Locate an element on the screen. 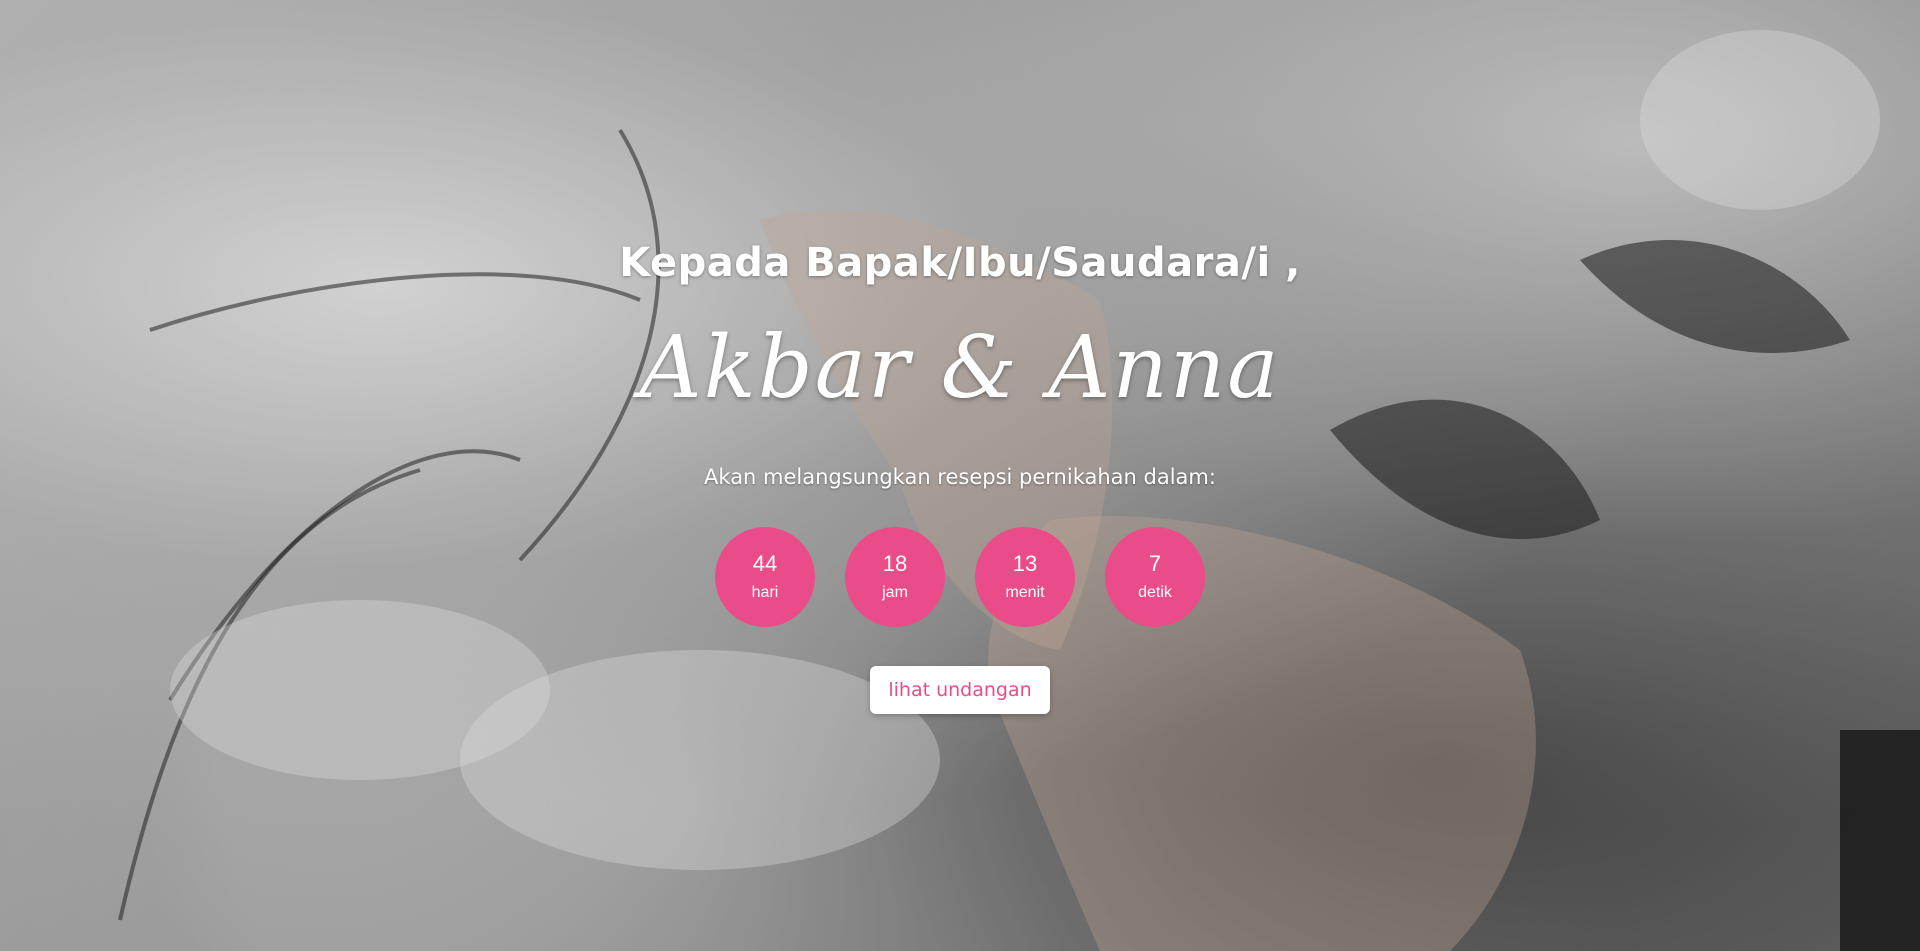 This screenshot has height=951, width=1920. countdown-days: 44 hari is located at coordinates (765, 577).